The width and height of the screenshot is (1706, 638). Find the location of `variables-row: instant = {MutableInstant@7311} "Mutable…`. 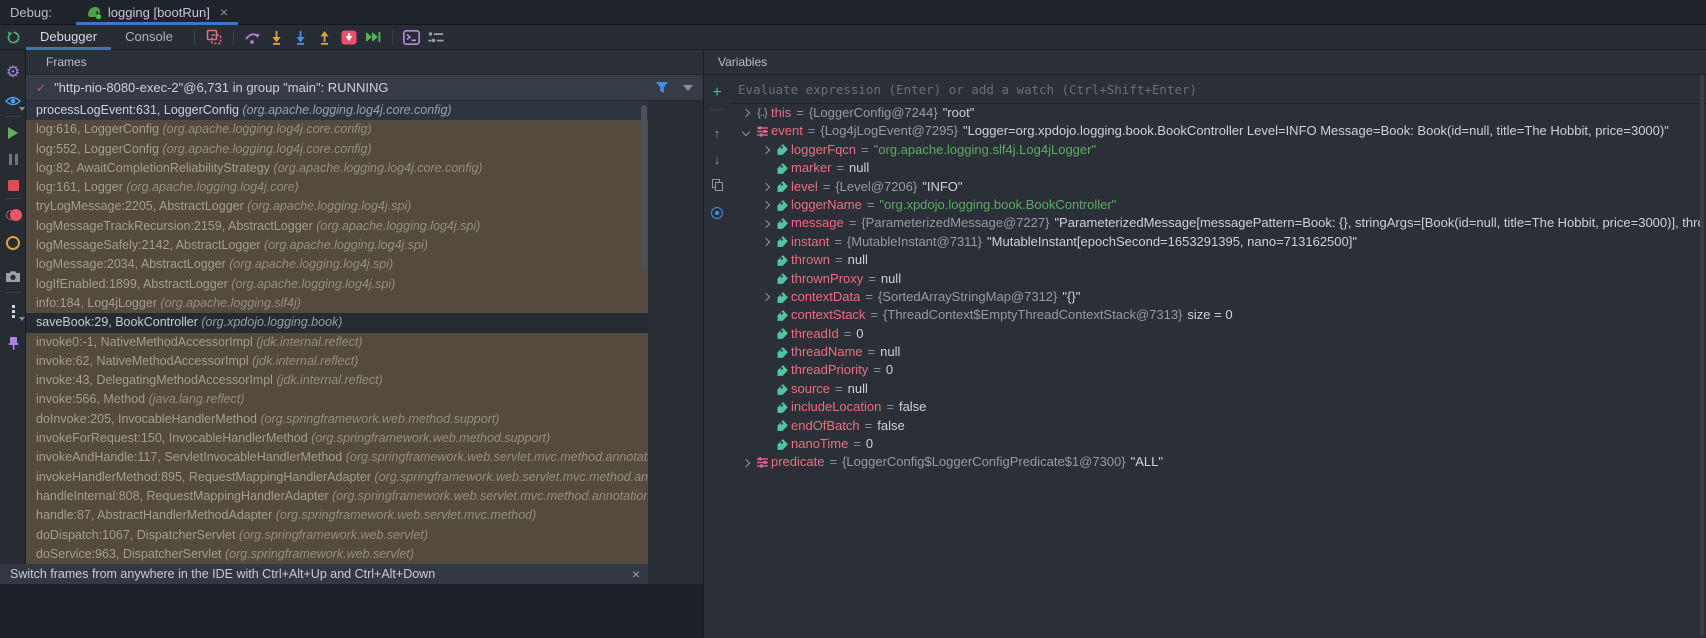

variables-row: instant = {MutableInstant@7311} "Mutable… is located at coordinates (1215, 242).